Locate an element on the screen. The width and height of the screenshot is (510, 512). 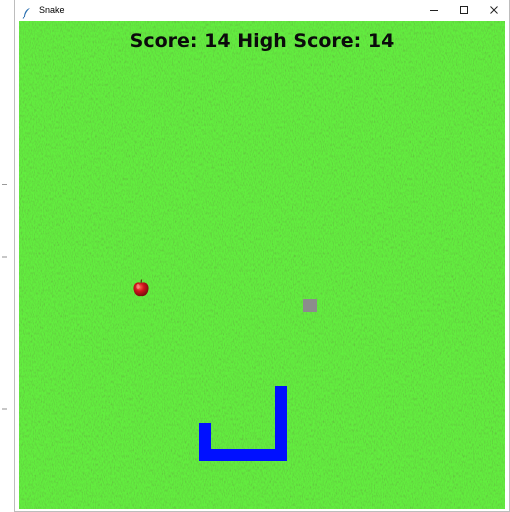
window-title: Snake is located at coordinates (52, 10).